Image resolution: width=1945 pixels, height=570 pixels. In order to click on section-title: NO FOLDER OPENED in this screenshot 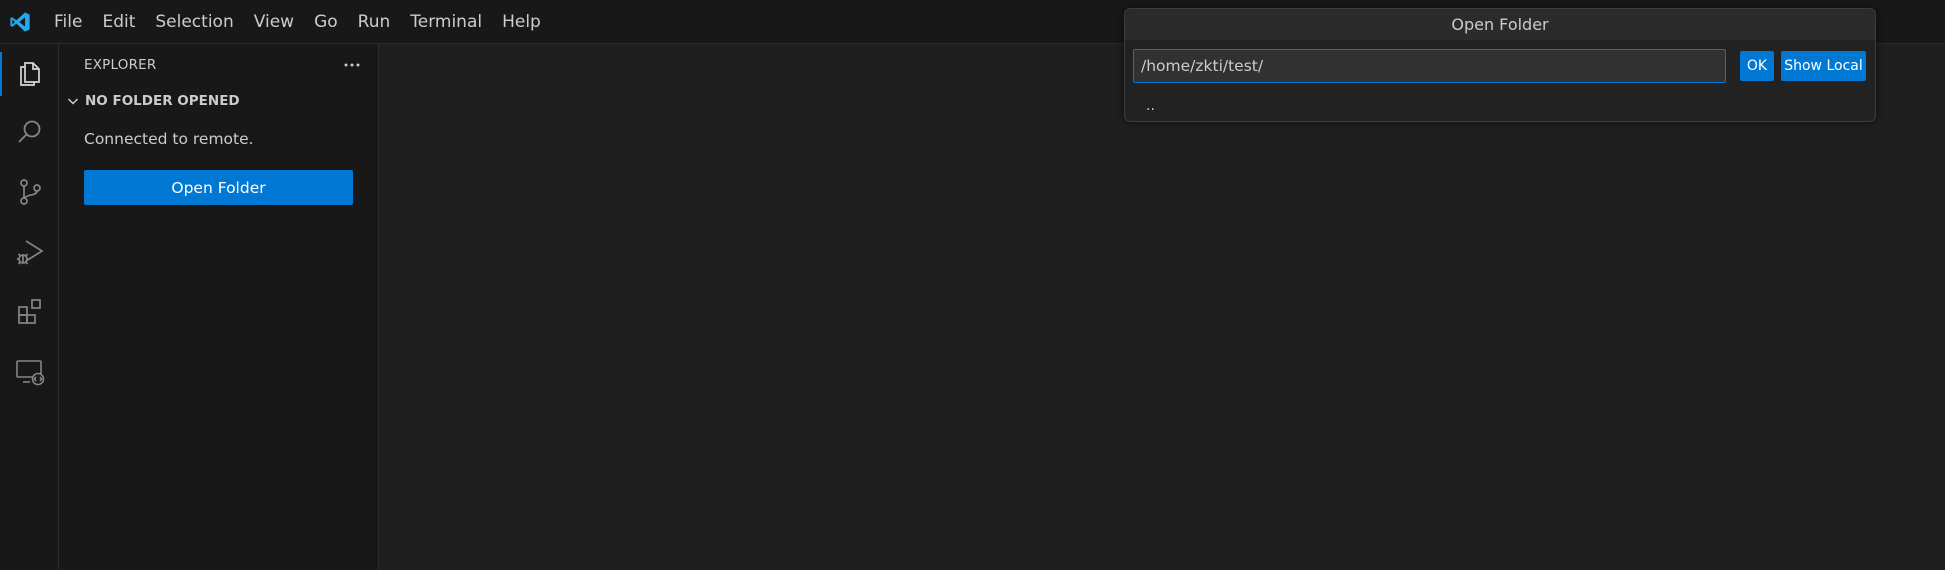, I will do `click(162, 101)`.